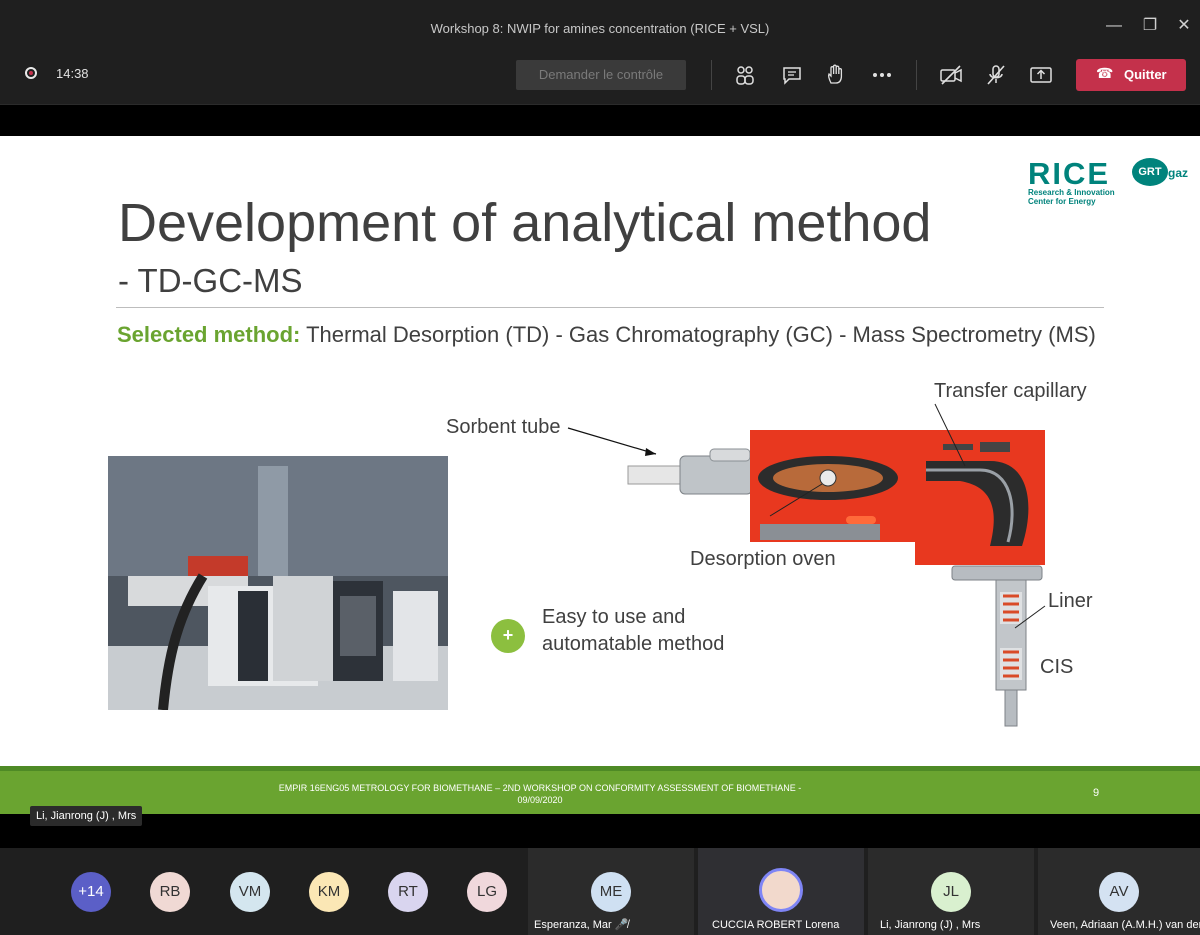 This screenshot has width=1200, height=935. Describe the element at coordinates (250, 892) in the screenshot. I see `participant-avatar: VM` at that location.